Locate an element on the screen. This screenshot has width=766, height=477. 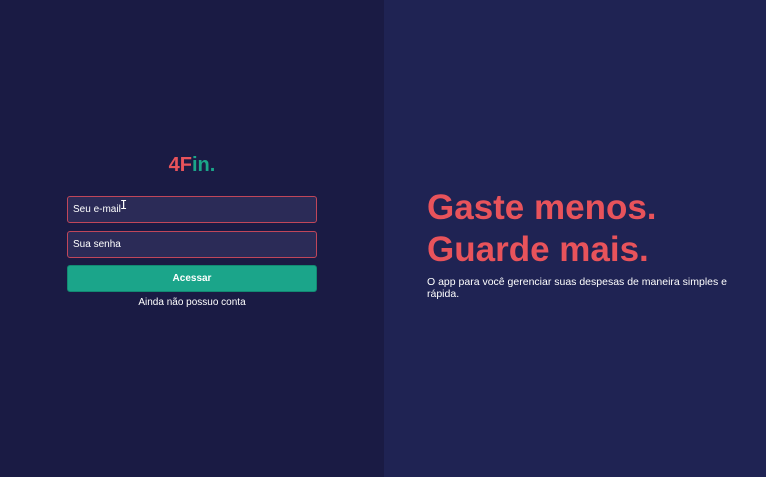
app-logo: 4Fin. is located at coordinates (192, 165).